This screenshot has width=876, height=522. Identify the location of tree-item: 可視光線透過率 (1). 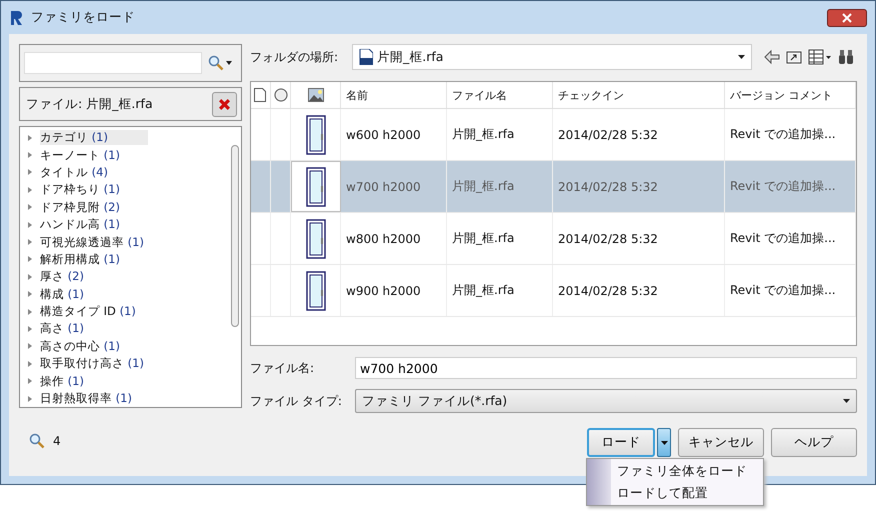
(124, 242).